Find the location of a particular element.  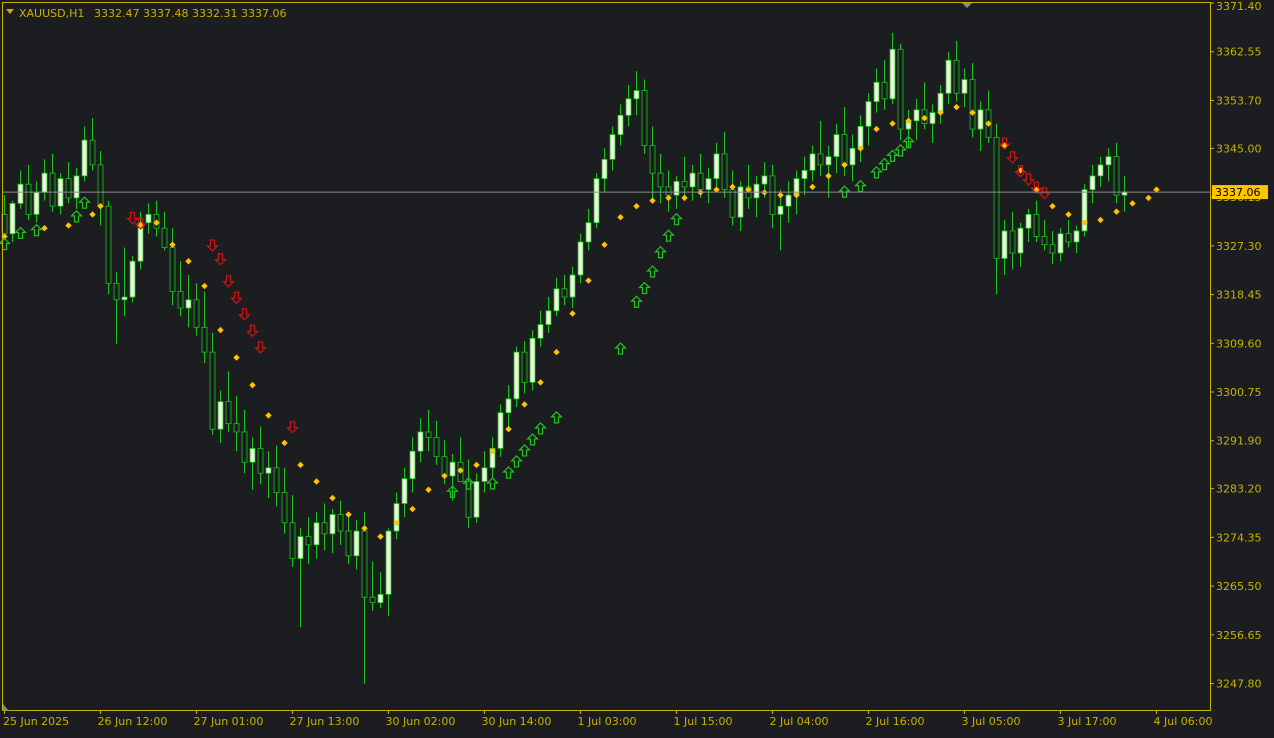

time-tick-label: 3 Jul 05:00 is located at coordinates (991, 721).